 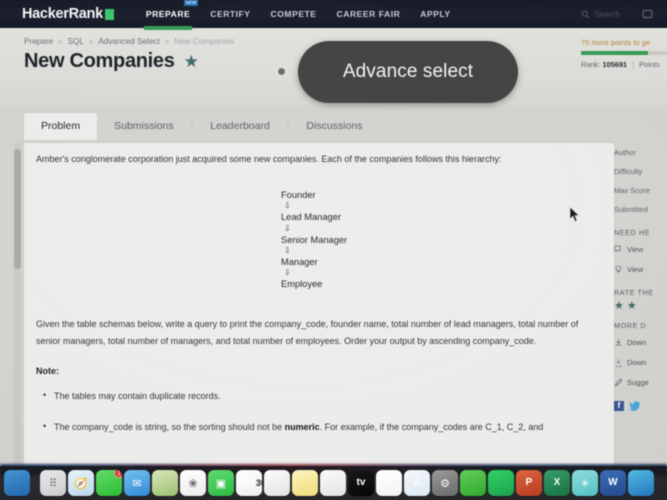 What do you see at coordinates (334, 126) in the screenshot?
I see `tab-discussions: Discussions` at bounding box center [334, 126].